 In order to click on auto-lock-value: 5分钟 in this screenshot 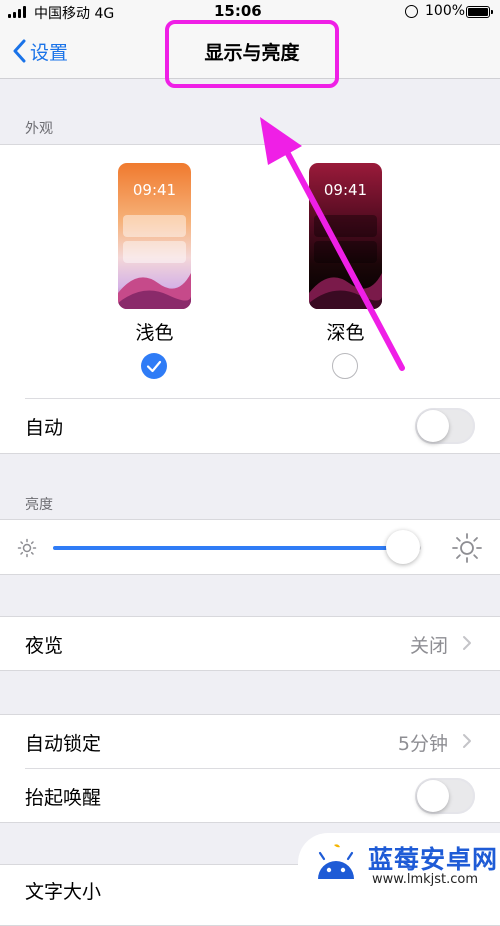, I will do `click(422, 744)`.